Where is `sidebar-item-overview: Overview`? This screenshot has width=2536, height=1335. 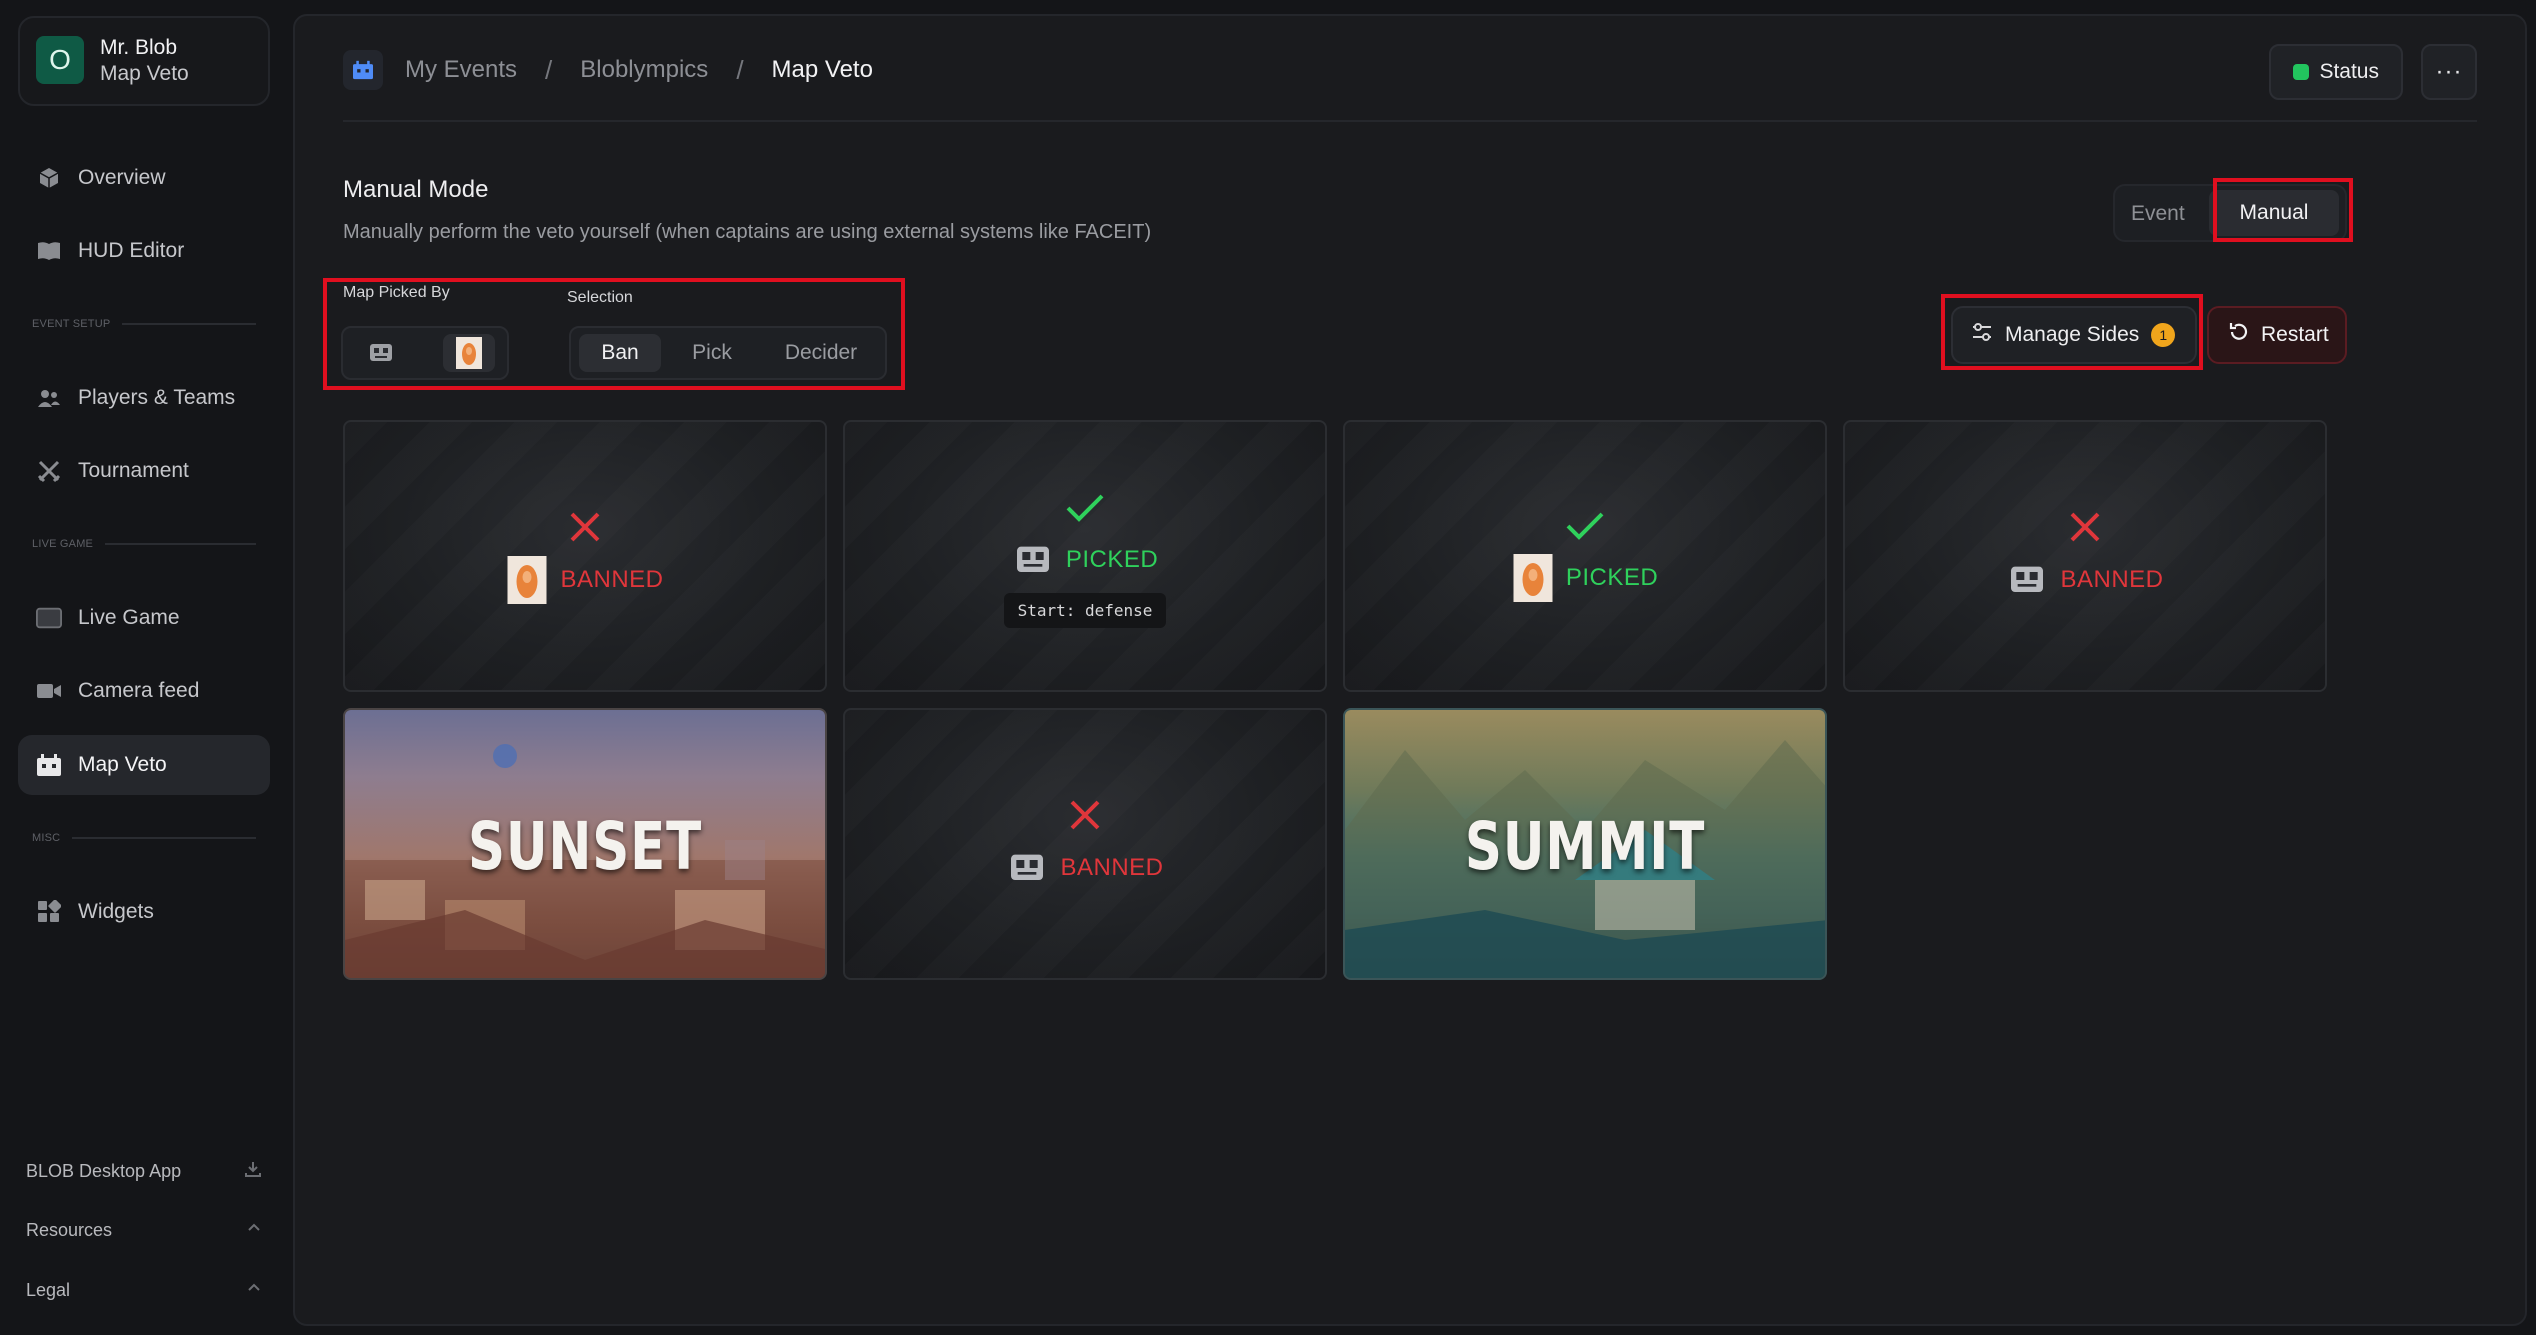
sidebar-item-overview: Overview is located at coordinates (144, 178).